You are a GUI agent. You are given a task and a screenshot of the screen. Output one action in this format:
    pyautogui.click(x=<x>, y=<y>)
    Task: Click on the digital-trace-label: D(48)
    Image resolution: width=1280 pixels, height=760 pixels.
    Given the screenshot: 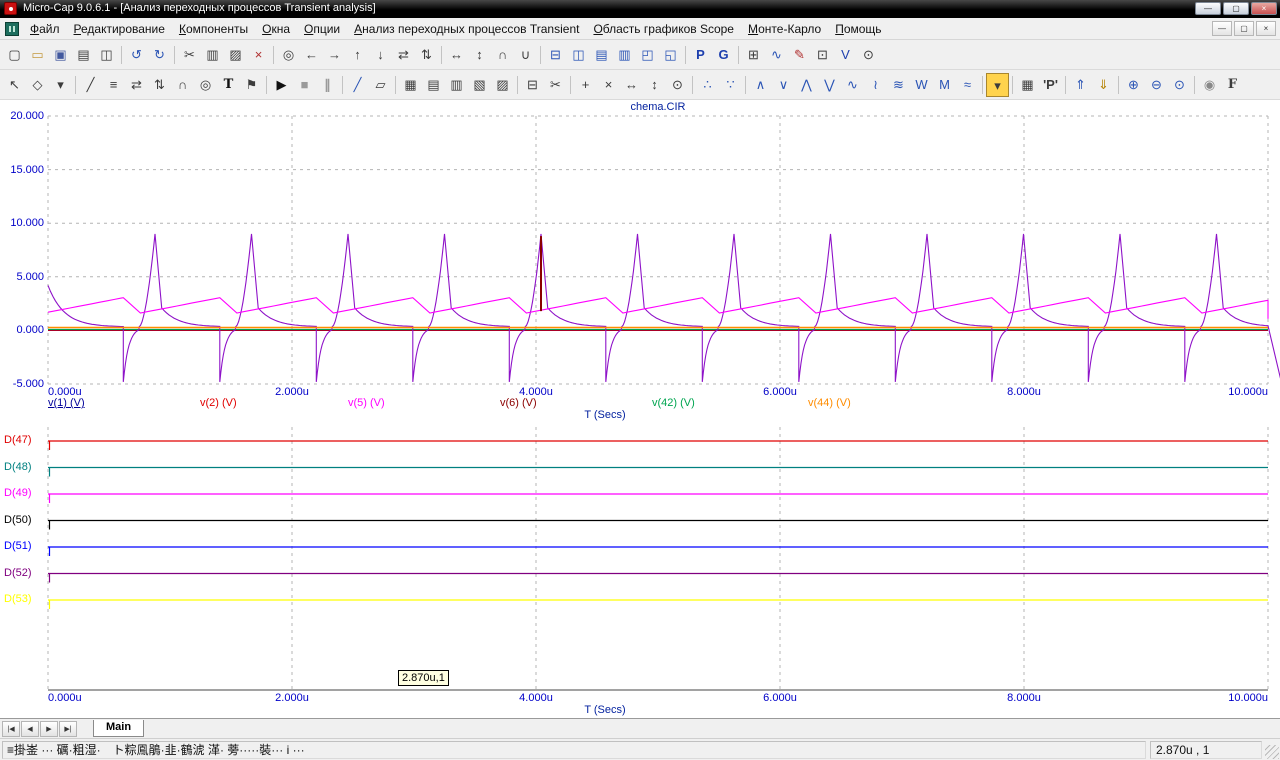 What is the action you would take?
    pyautogui.click(x=18, y=467)
    